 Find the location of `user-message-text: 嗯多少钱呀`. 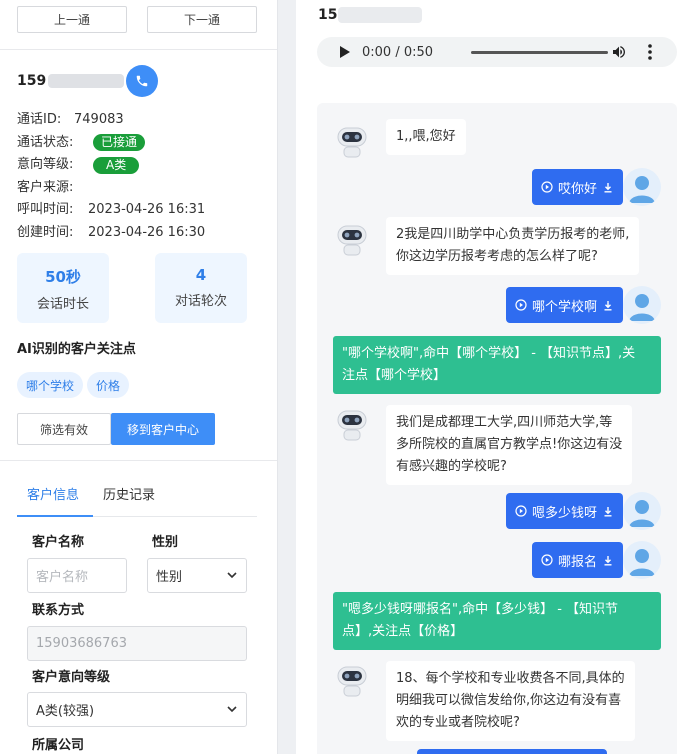

user-message-text: 嗯多少钱呀 is located at coordinates (564, 513).